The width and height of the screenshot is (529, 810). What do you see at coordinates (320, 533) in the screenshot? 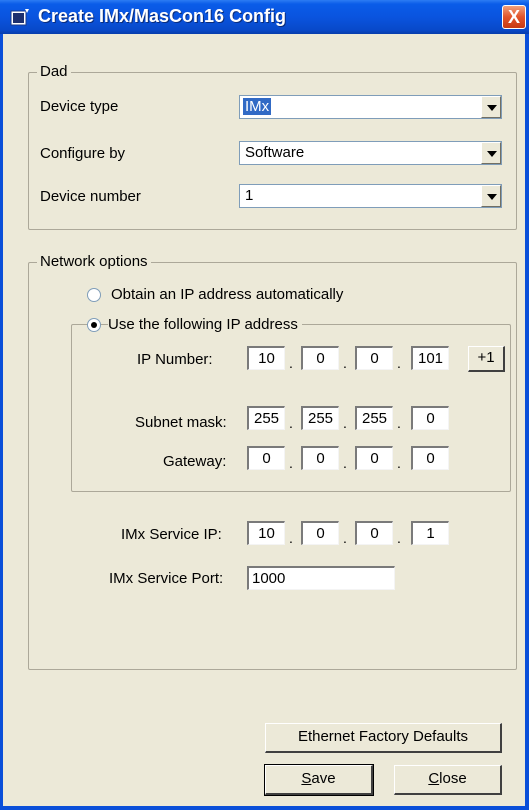
I see `service-ip-octet-2: 0` at bounding box center [320, 533].